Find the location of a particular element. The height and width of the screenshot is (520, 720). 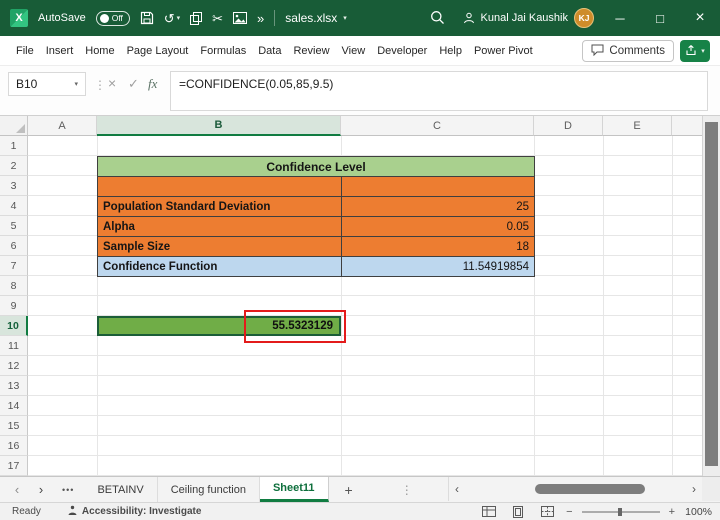

ribbon-tab-developer: Developer is located at coordinates (402, 51).